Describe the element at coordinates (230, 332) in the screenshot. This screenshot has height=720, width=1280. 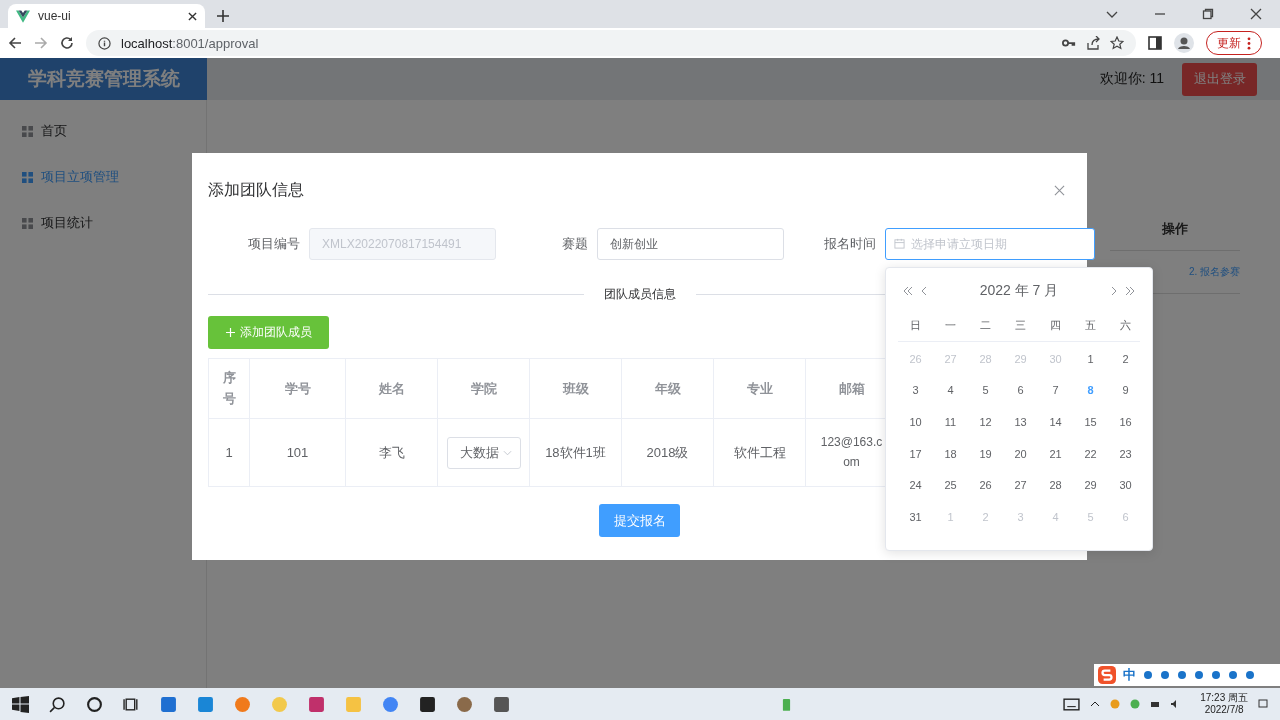
I see `plus-icon` at that location.